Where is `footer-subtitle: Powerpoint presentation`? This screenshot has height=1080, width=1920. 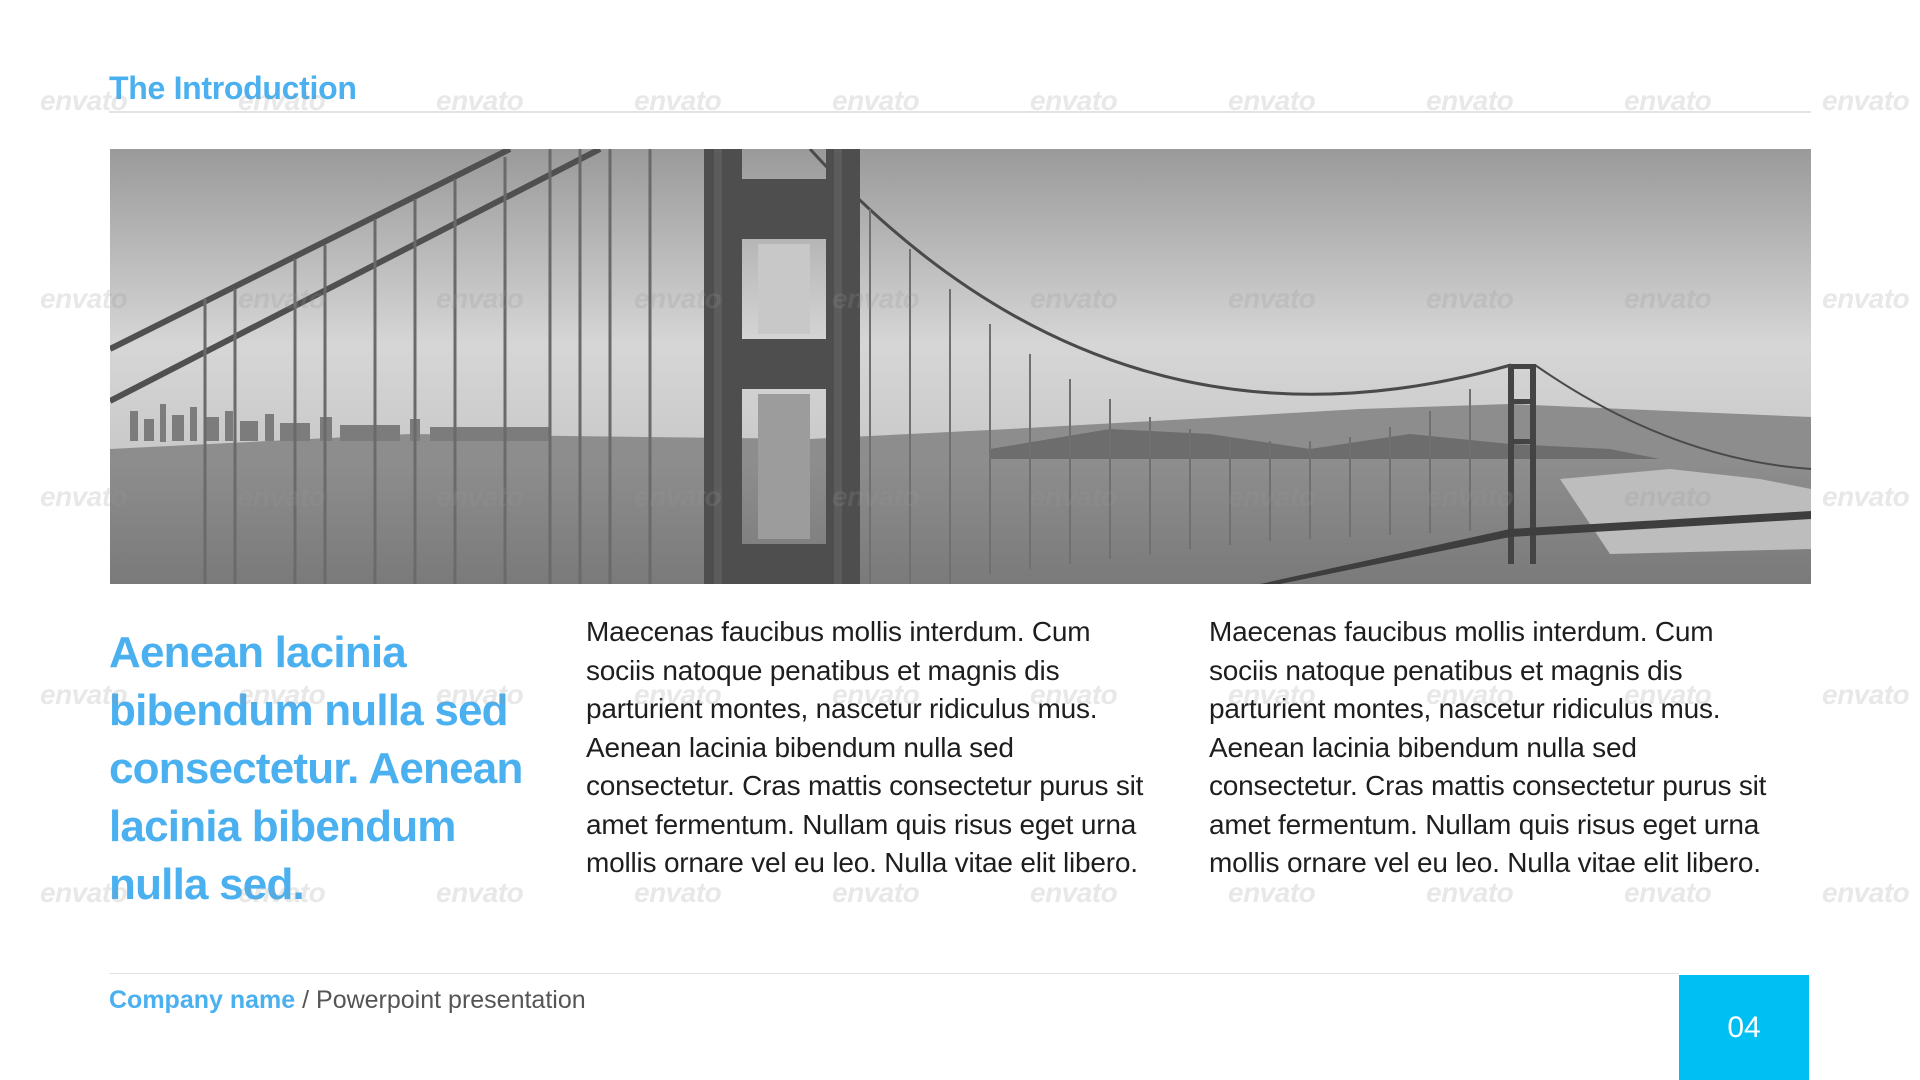 footer-subtitle: Powerpoint presentation is located at coordinates (451, 1000).